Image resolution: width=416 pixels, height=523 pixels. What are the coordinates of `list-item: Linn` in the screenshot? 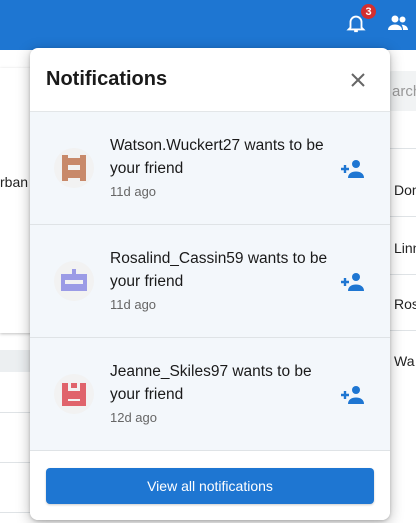 It's located at (405, 248).